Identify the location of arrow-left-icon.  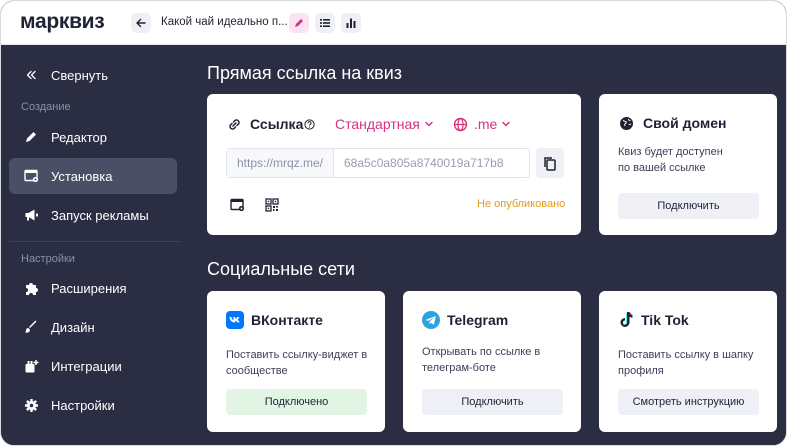
(141, 23).